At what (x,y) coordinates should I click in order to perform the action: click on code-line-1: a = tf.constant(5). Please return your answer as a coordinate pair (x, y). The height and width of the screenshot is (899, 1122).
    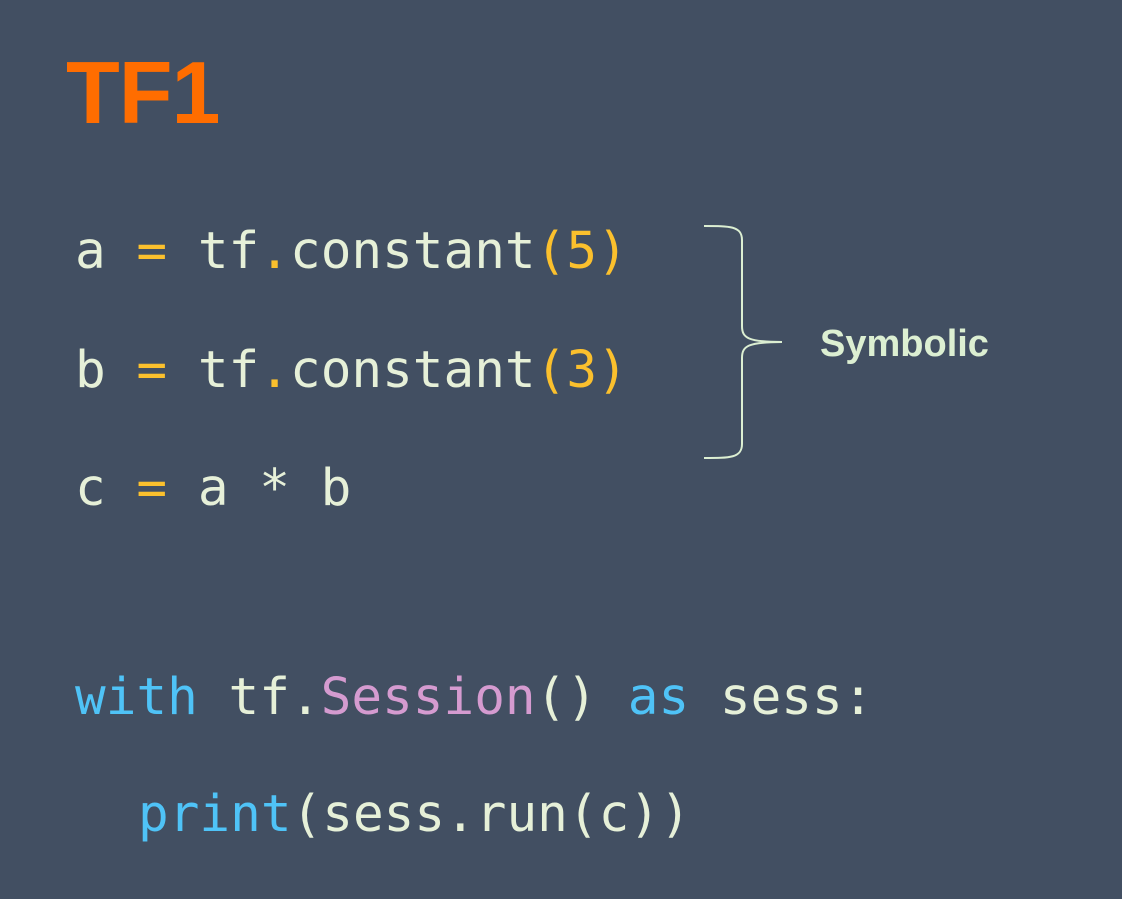
    Looking at the image, I should click on (351, 252).